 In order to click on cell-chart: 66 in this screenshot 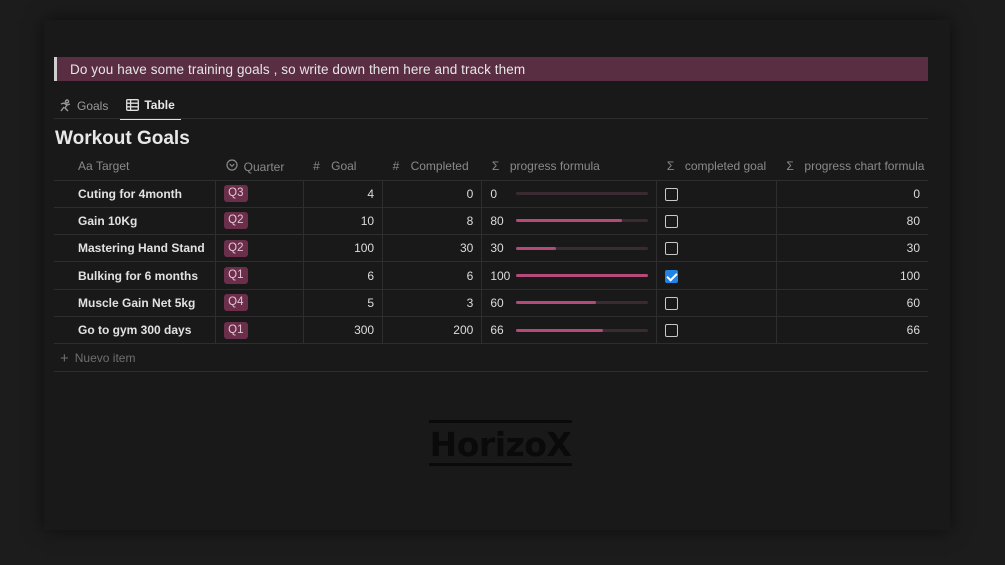, I will do `click(852, 330)`.